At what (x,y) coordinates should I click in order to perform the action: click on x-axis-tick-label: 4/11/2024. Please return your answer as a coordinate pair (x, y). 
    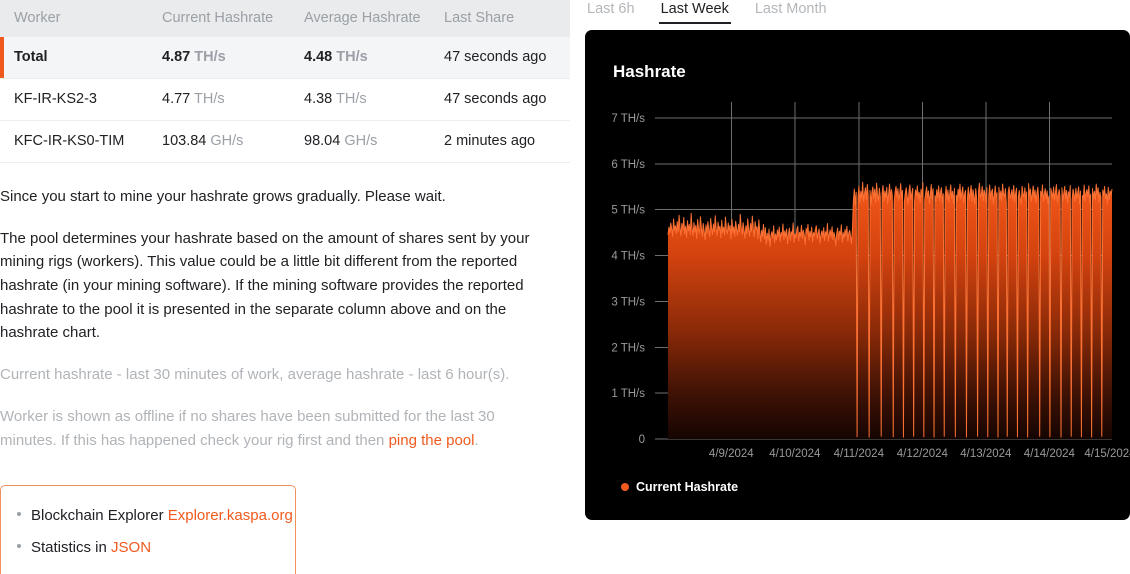
    Looking at the image, I should click on (859, 454).